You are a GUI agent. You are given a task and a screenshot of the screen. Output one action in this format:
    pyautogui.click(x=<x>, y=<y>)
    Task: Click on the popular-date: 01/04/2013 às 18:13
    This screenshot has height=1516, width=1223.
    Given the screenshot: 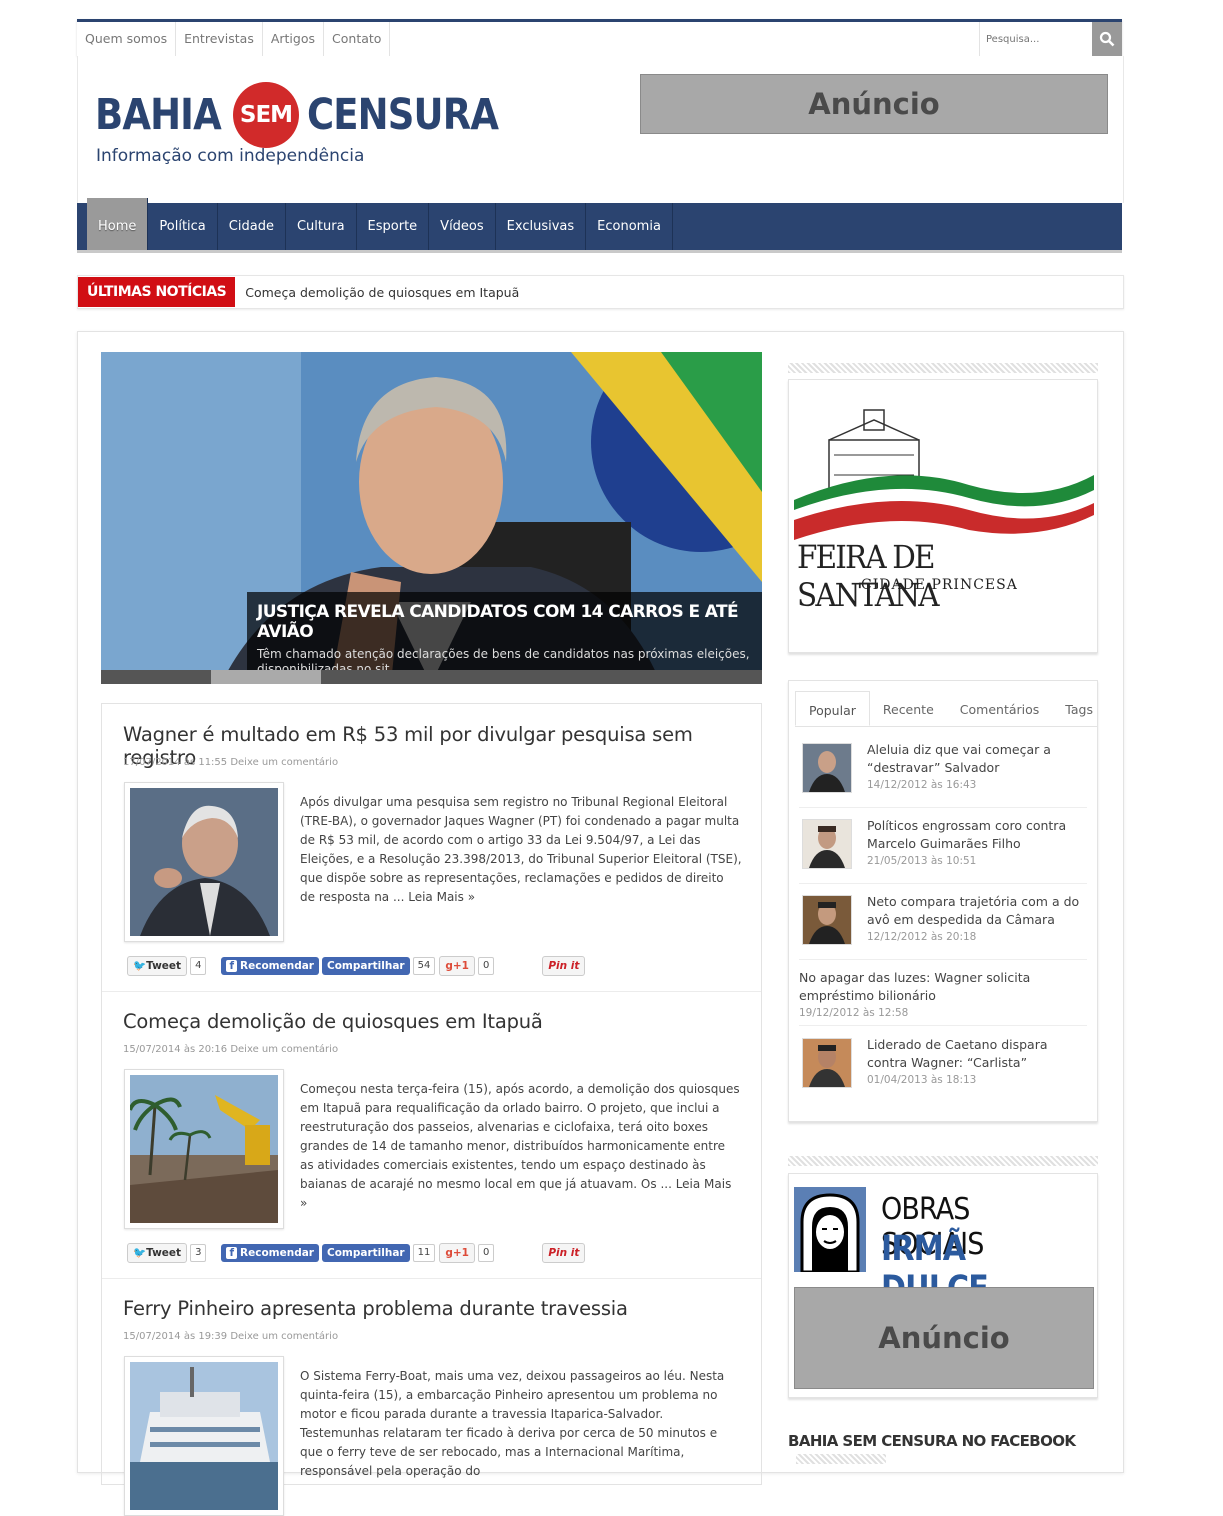 What is the action you would take?
    pyautogui.click(x=922, y=1080)
    